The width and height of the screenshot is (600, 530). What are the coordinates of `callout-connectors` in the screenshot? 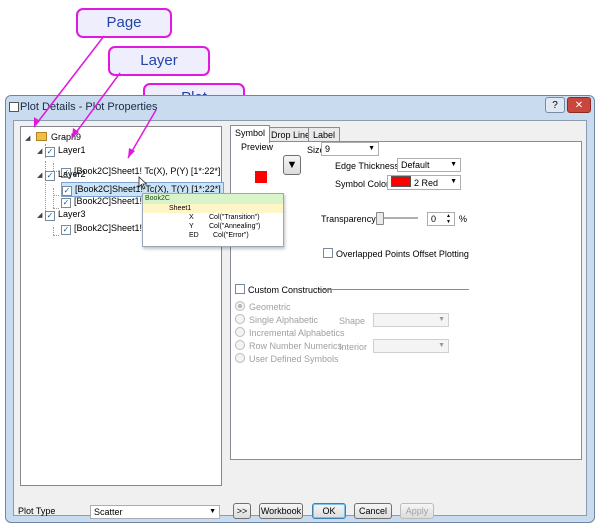 It's located at (95, 97).